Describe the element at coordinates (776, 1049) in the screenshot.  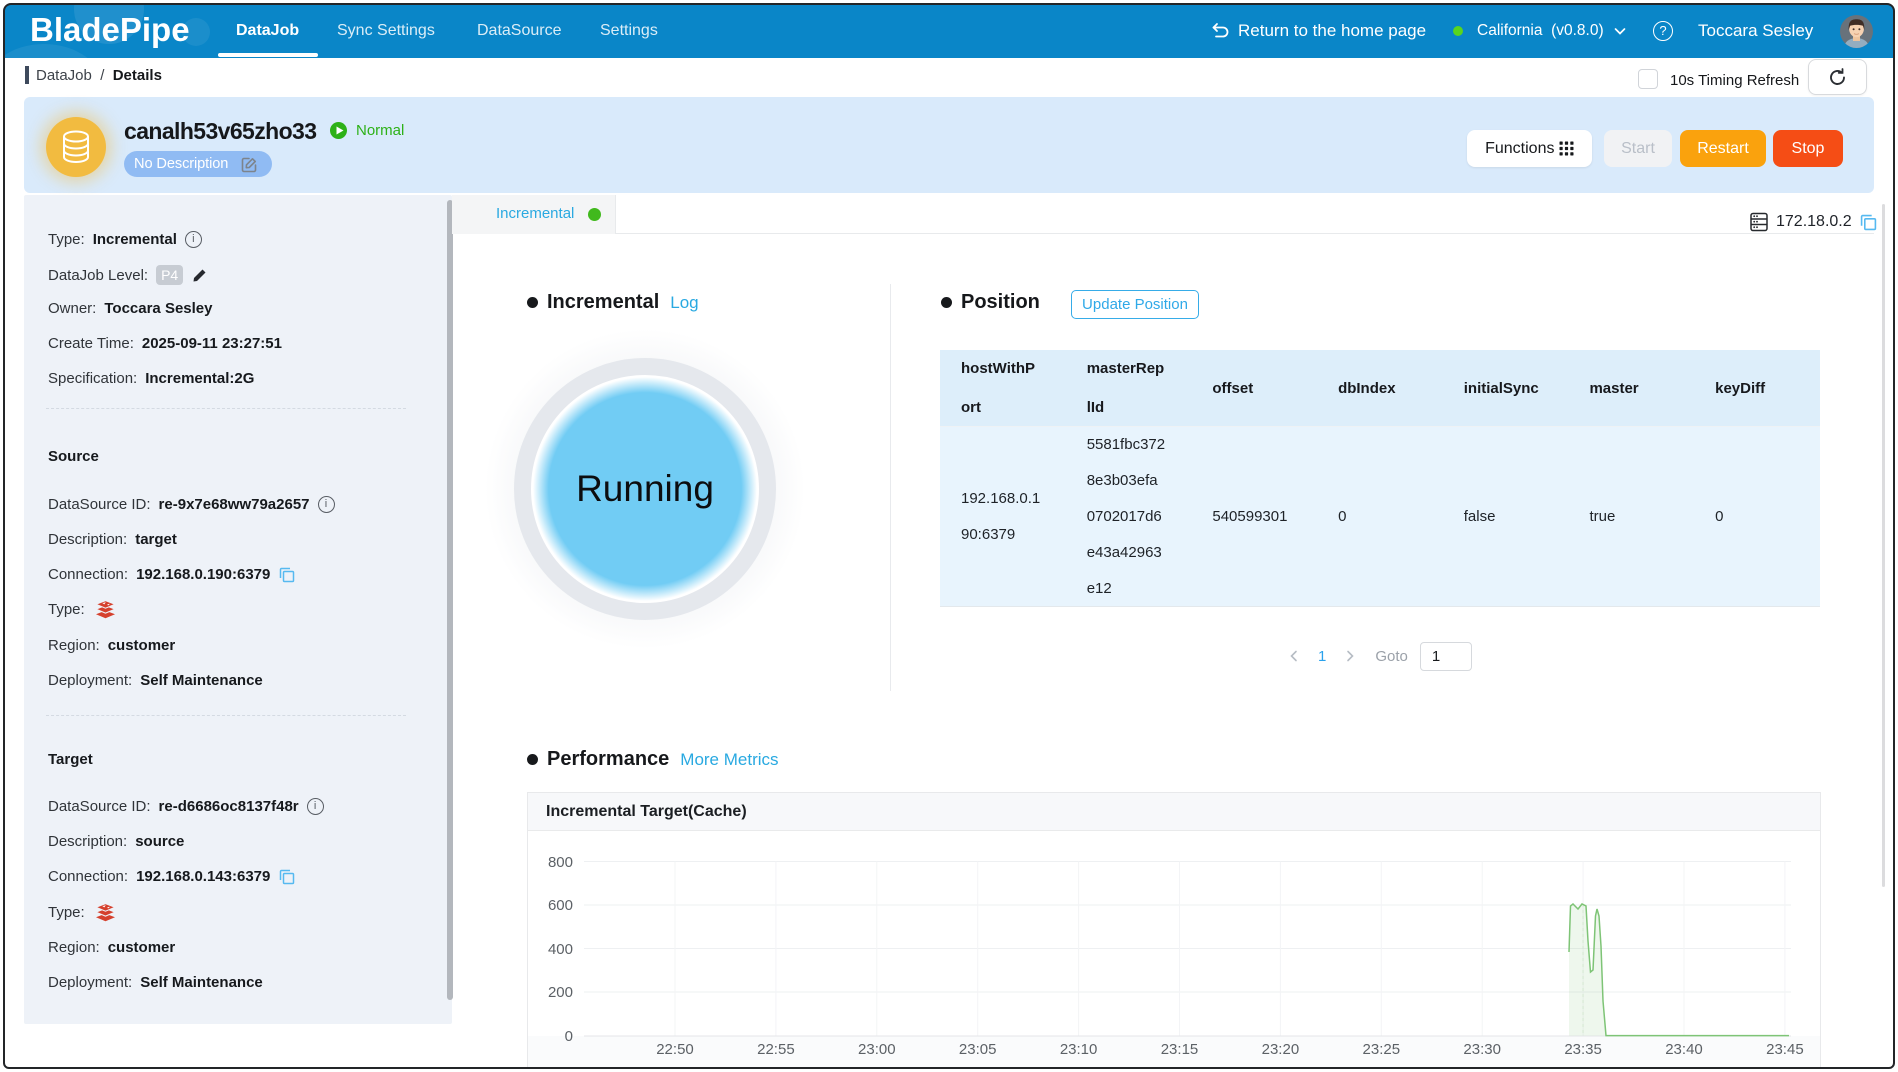
I see `svg-text: 22:55` at that location.